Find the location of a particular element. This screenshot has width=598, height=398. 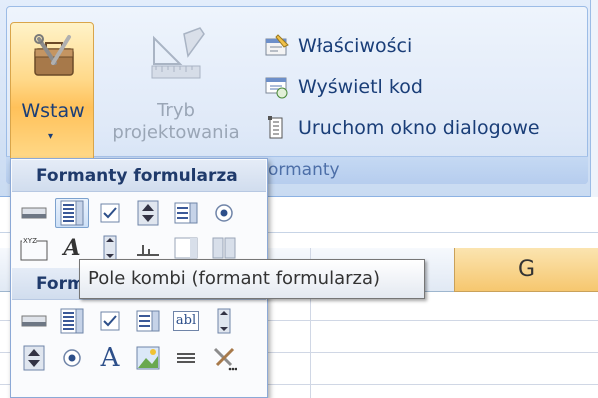

properties-label: Właściwości is located at coordinates (355, 46).